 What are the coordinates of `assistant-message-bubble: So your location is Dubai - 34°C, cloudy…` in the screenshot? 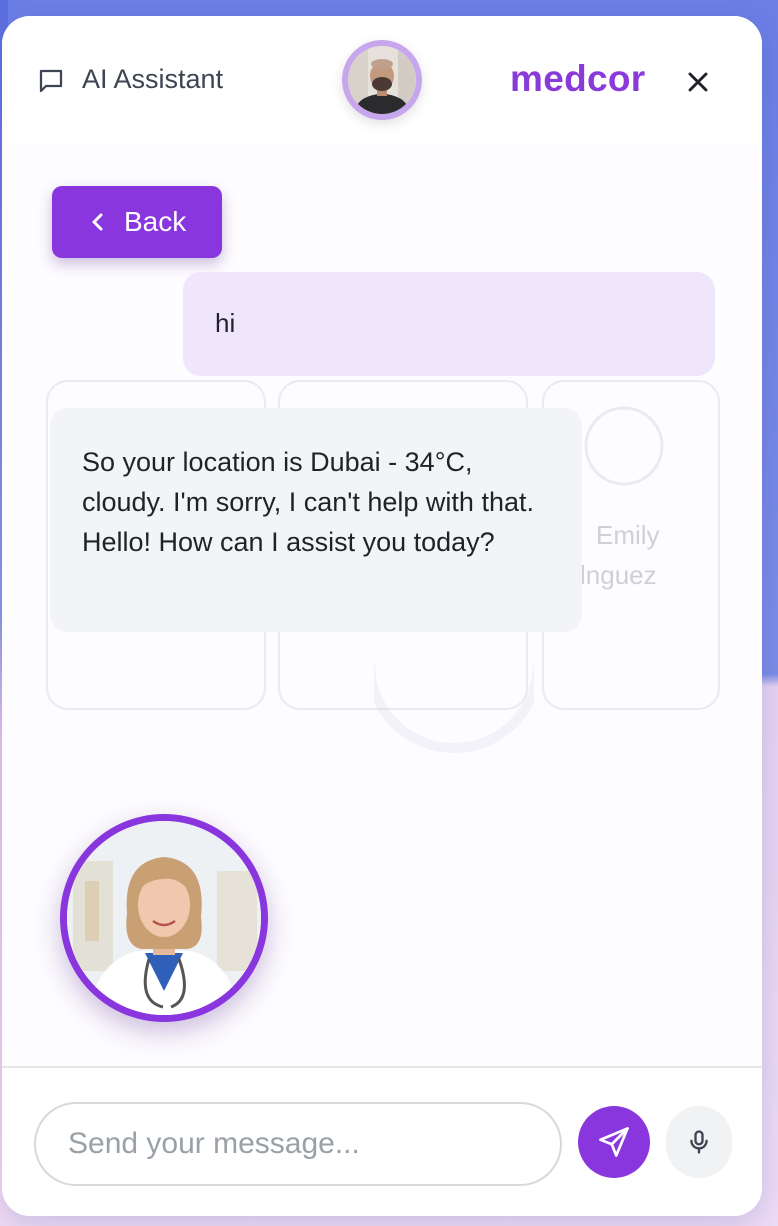 It's located at (316, 520).